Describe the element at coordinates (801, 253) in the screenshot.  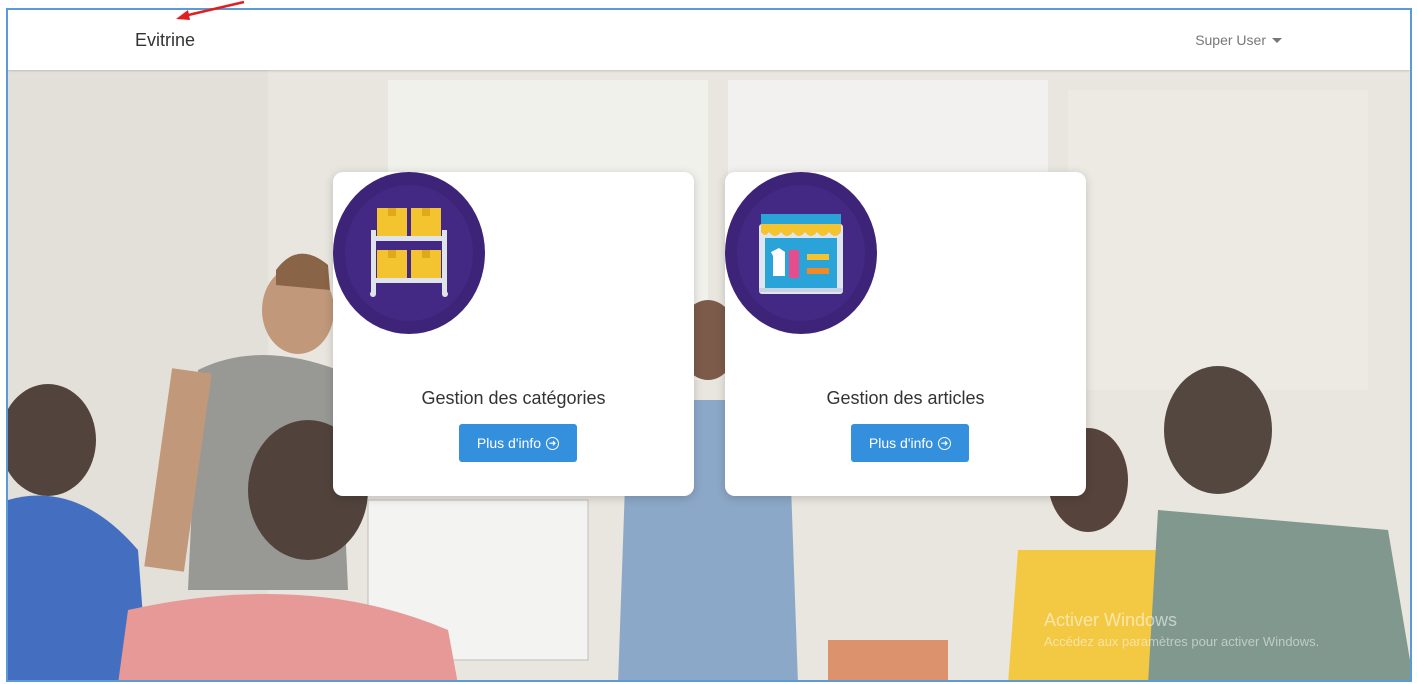
I see `shop-storefront-icon` at that location.